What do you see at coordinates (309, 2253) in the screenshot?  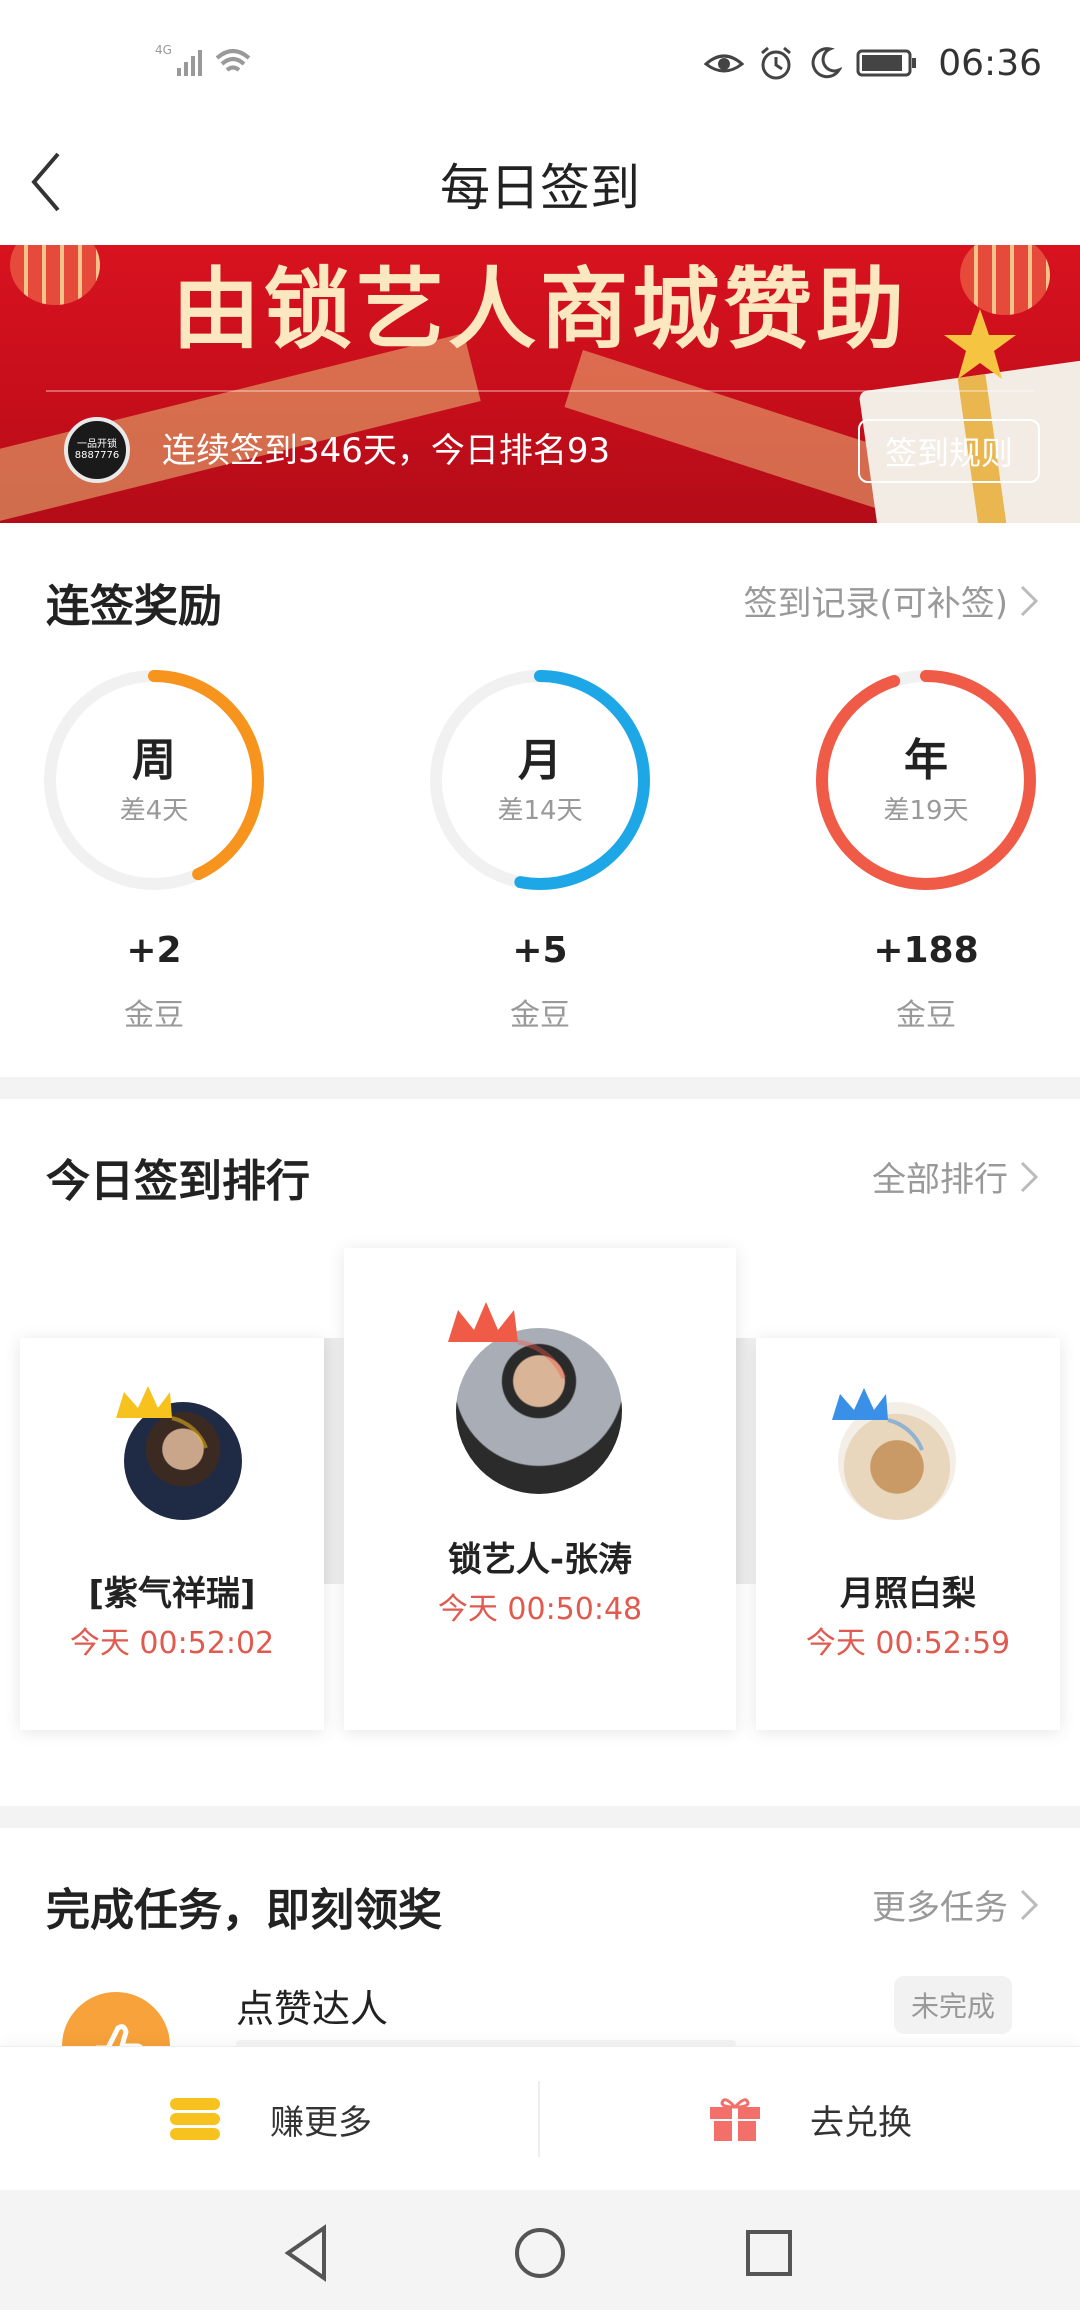 I see `back-triangle-icon` at bounding box center [309, 2253].